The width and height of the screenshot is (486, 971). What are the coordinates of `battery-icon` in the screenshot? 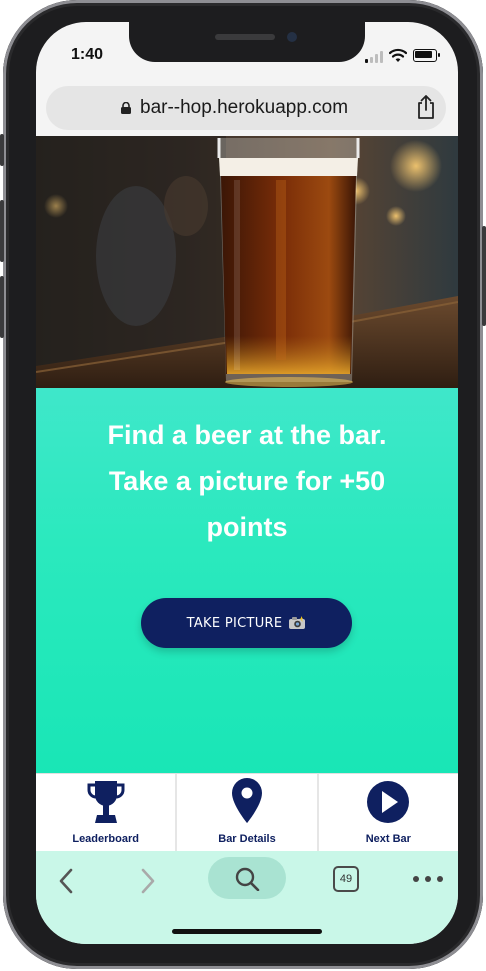 It's located at (426, 55).